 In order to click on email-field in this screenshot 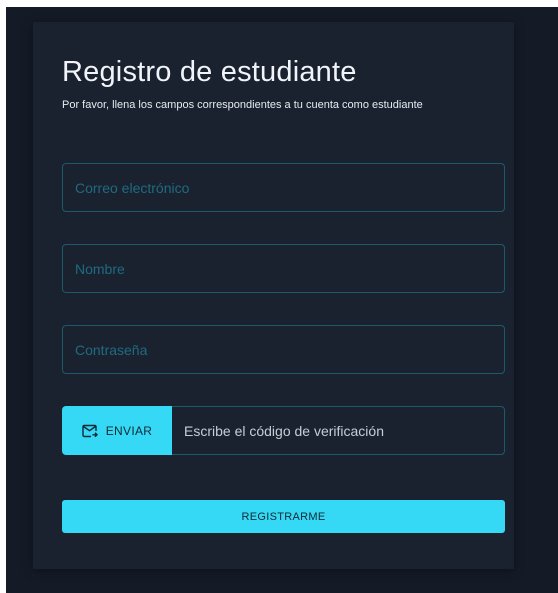, I will do `click(283, 187)`.